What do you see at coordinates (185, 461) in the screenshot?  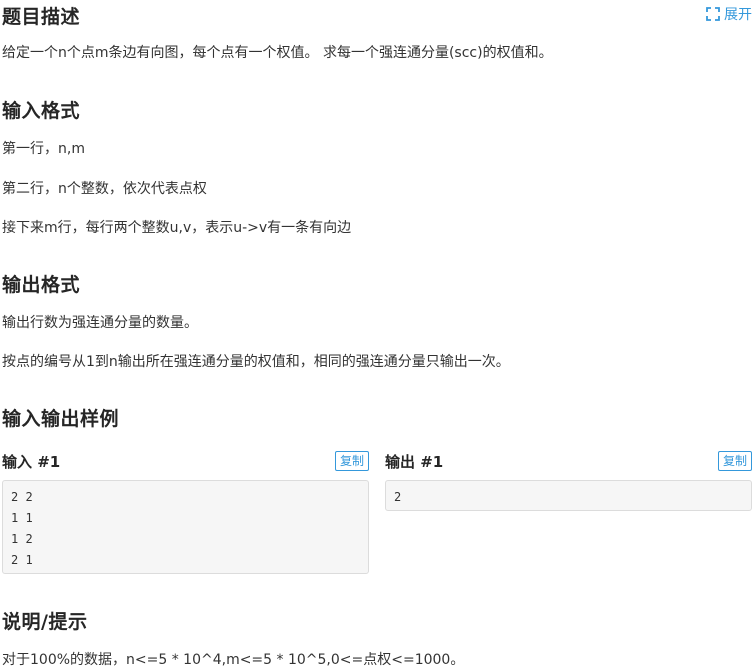 I see `sample-input-header: 输入 #1 复制` at bounding box center [185, 461].